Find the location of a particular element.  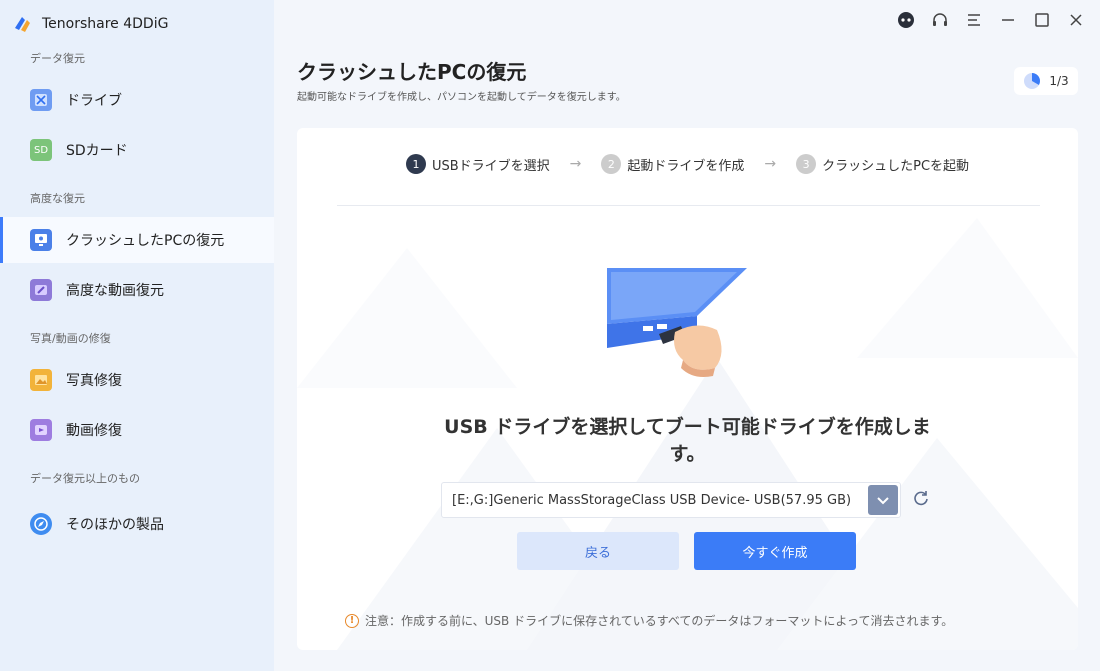

step-number: 3 is located at coordinates (806, 164).